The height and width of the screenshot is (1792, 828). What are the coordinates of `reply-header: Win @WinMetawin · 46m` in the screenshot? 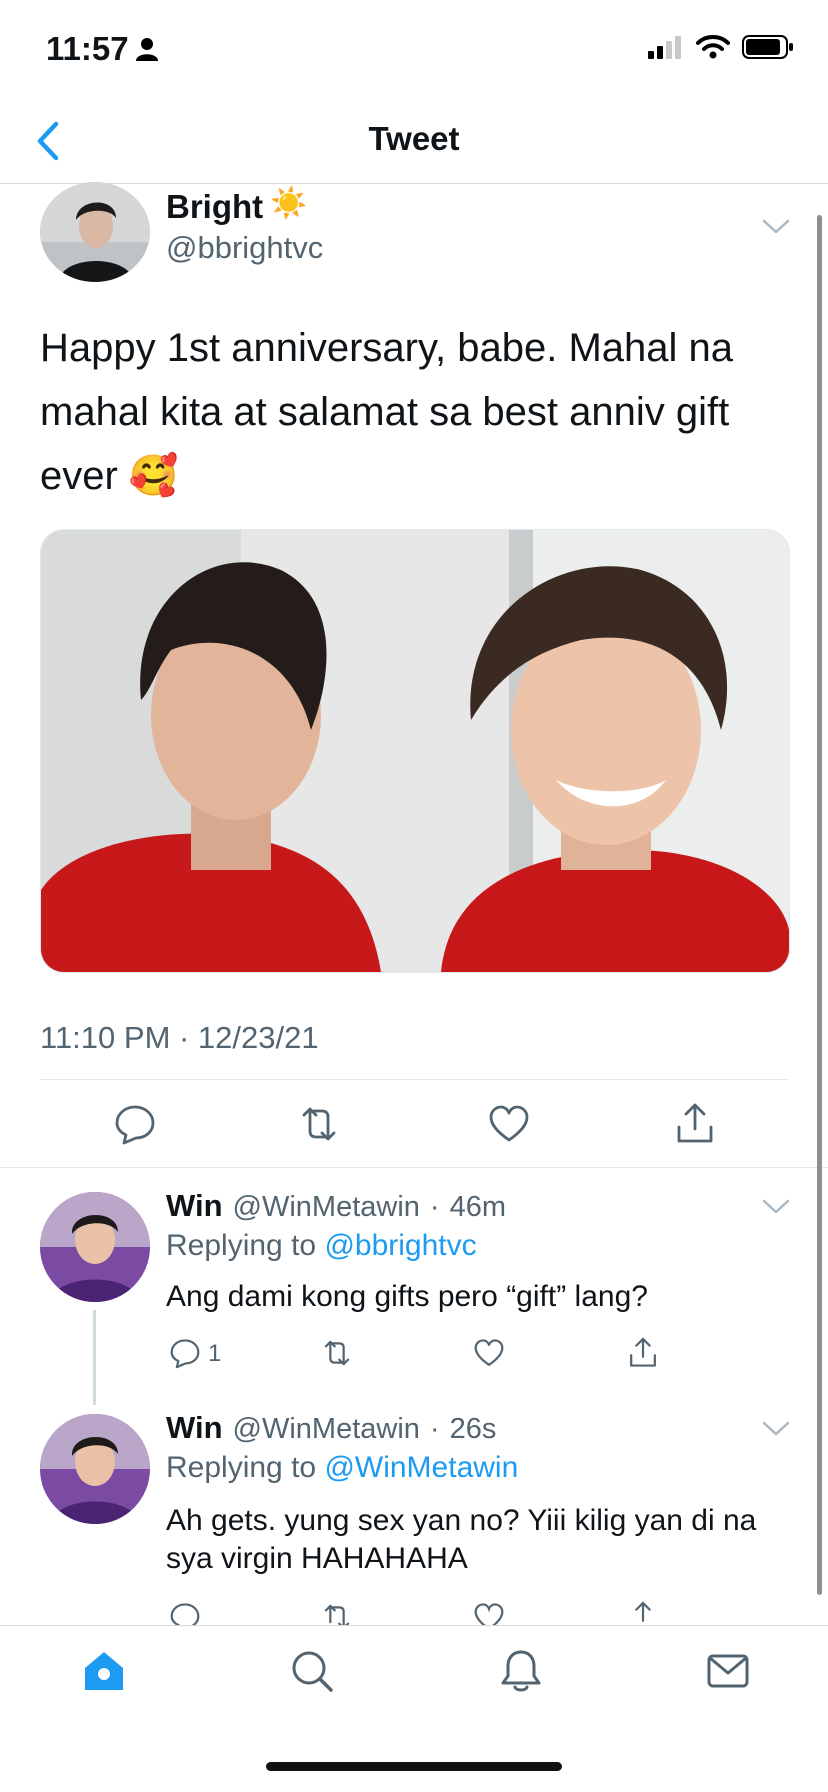 It's located at (336, 1206).